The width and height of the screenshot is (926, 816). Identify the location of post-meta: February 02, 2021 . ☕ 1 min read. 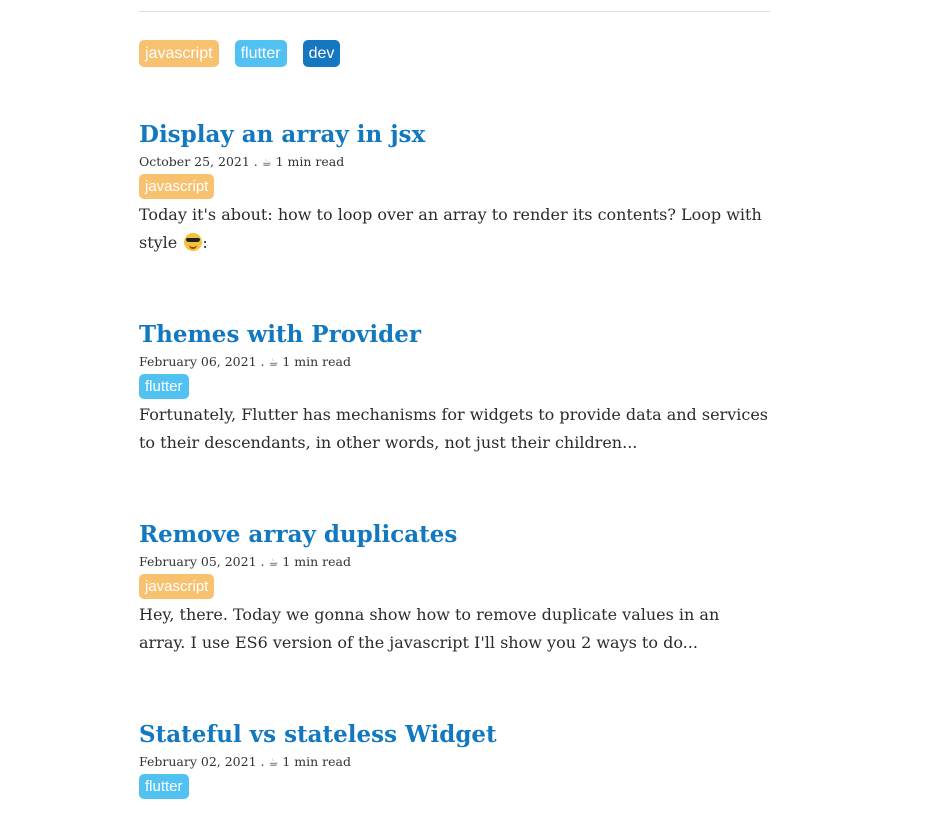
(454, 762).